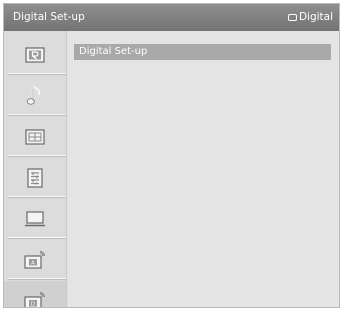  I want to click on pc-settings-icon, so click(35, 218).